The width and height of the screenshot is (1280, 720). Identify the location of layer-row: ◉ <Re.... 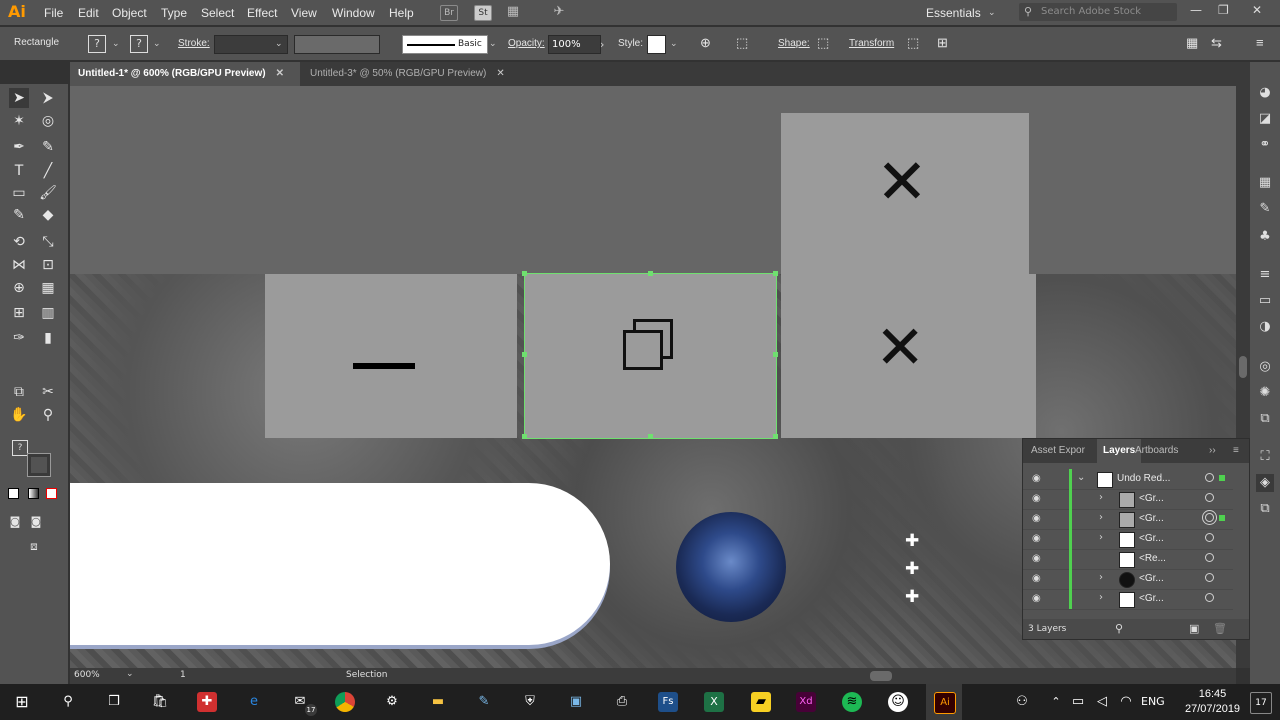
(1128, 559).